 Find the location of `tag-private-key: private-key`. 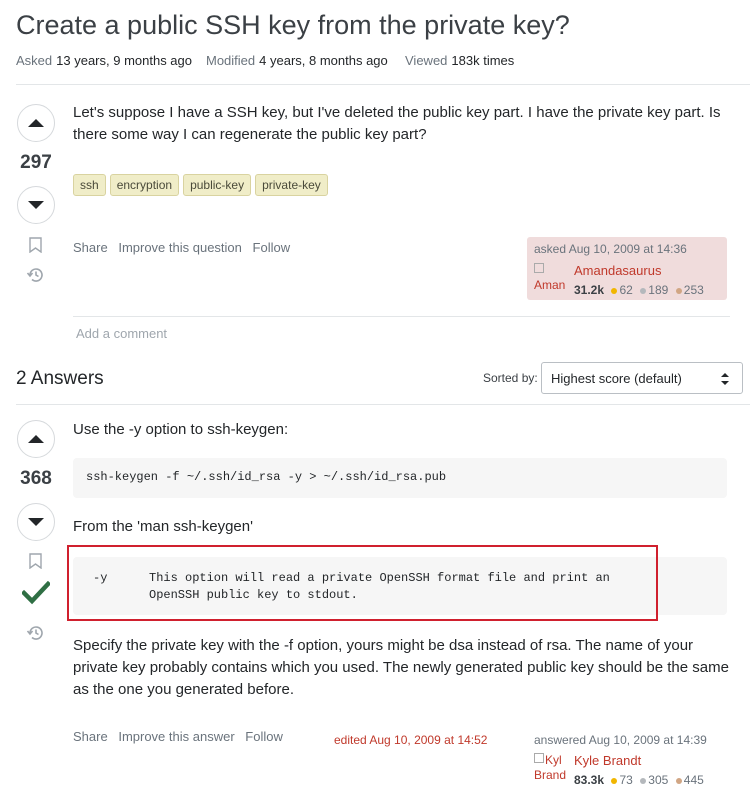

tag-private-key: private-key is located at coordinates (291, 185).